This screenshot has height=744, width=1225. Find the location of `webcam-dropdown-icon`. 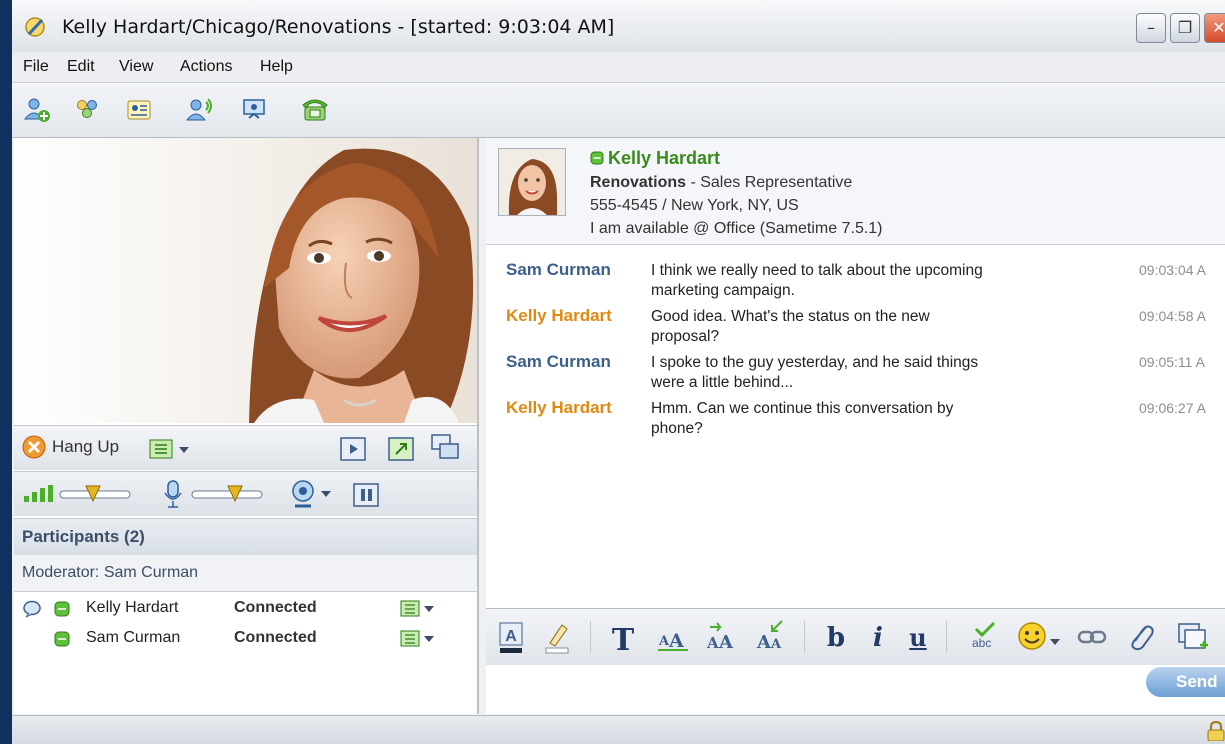

webcam-dropdown-icon is located at coordinates (313, 494).